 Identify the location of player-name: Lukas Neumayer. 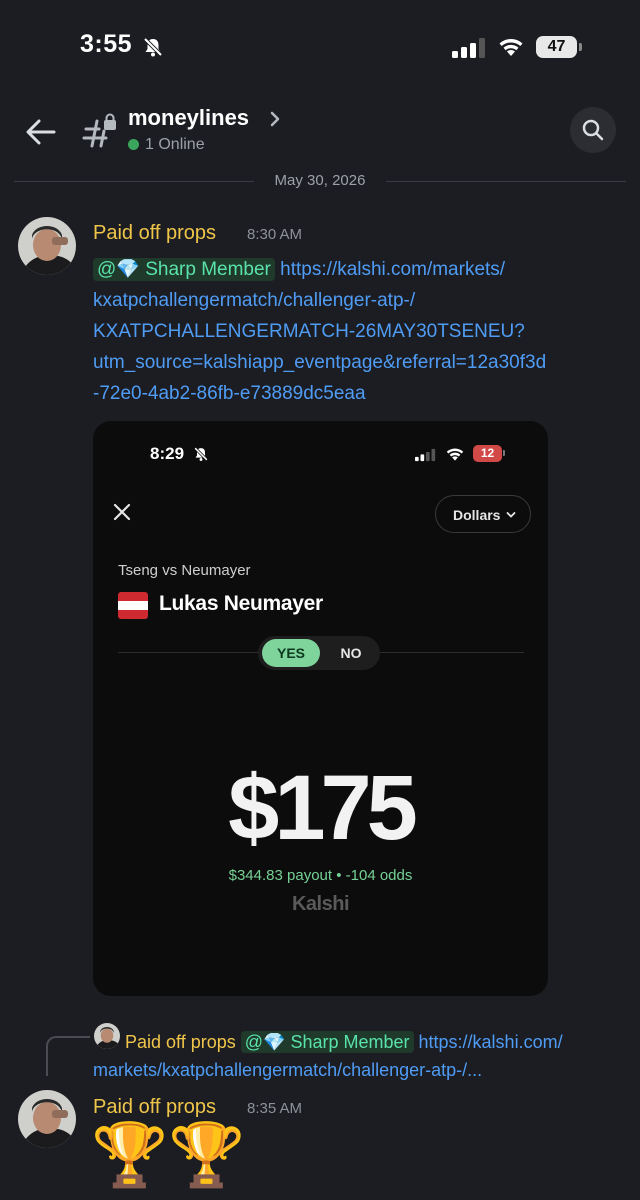
(241, 603).